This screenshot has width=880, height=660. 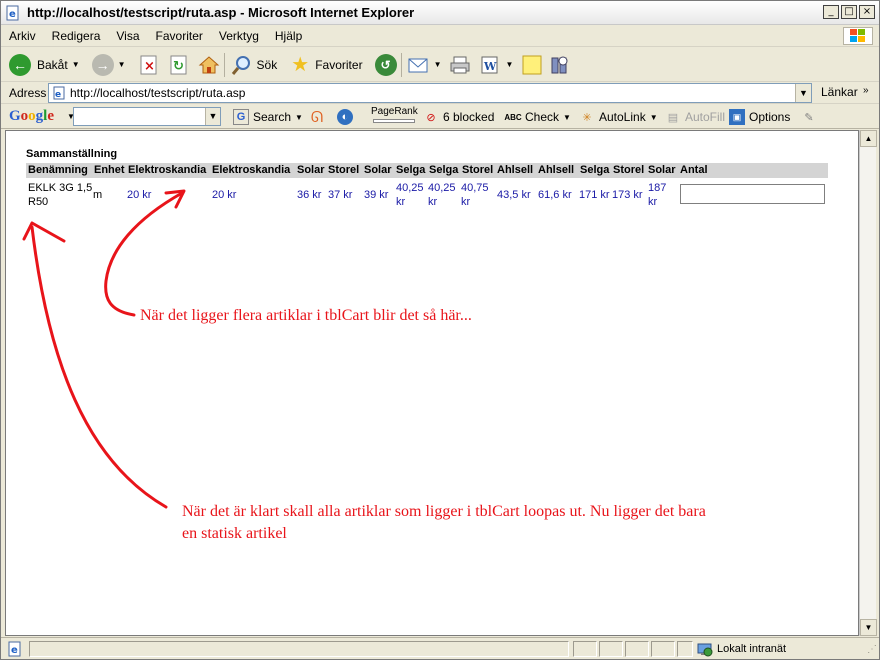 I want to click on history-button: ↺, so click(x=385, y=64).